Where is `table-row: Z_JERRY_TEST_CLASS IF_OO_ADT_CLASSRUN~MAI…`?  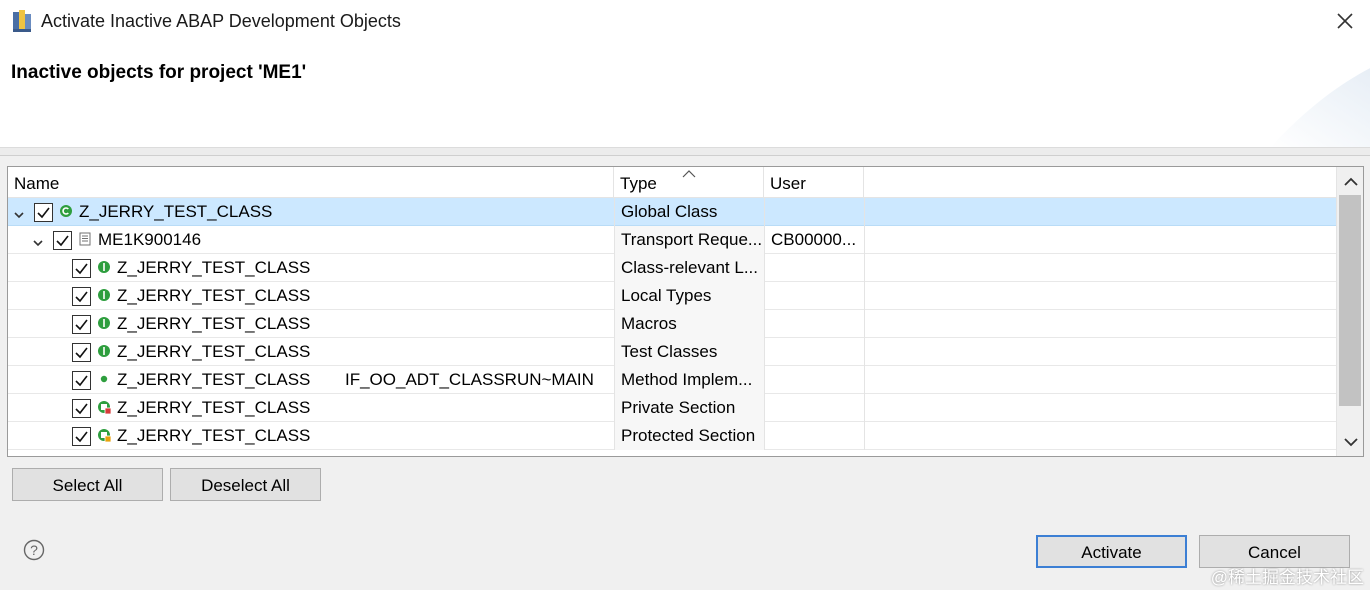
table-row: Z_JERRY_TEST_CLASS IF_OO_ADT_CLASSRUN~MAI… is located at coordinates (673, 380).